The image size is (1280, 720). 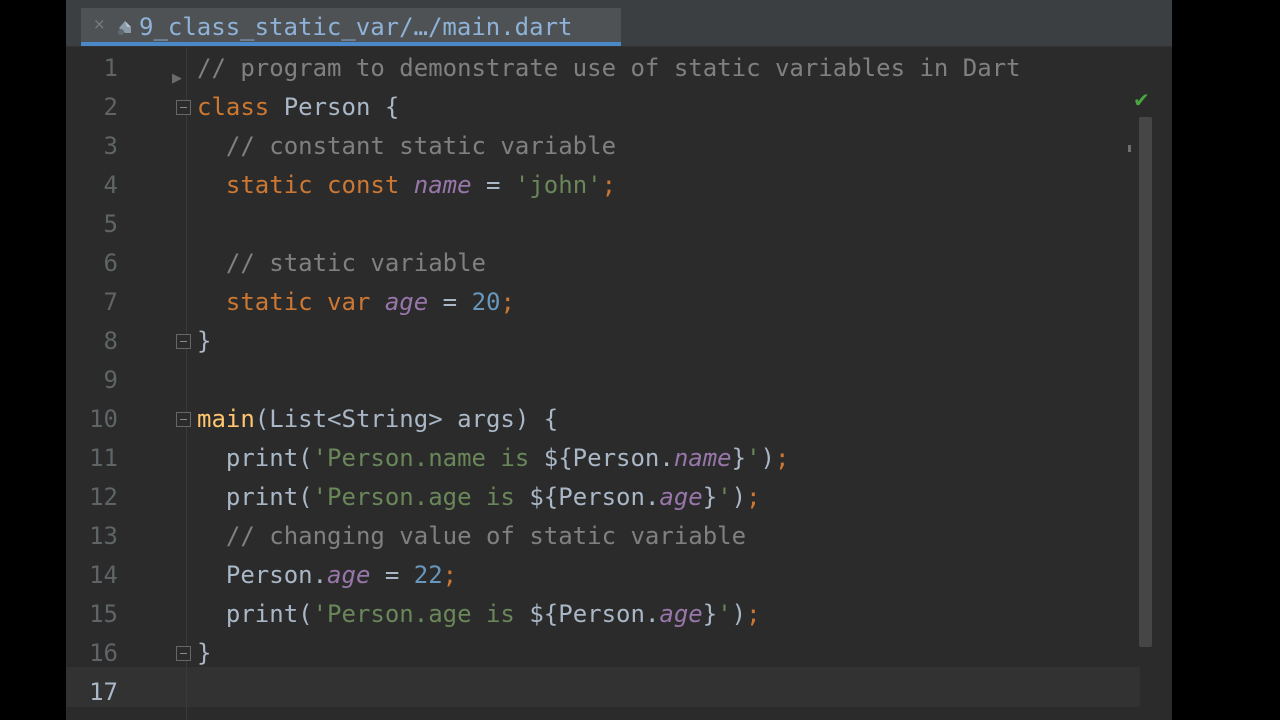 What do you see at coordinates (124, 28) in the screenshot?
I see `dart-file-icon` at bounding box center [124, 28].